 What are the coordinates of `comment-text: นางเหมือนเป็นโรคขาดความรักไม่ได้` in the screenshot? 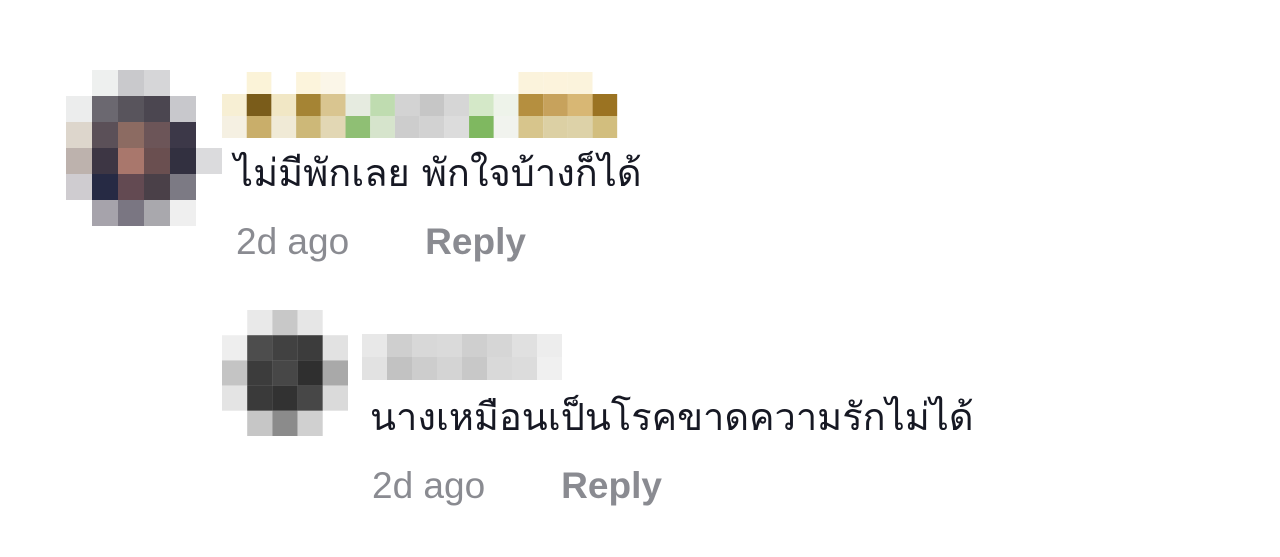 It's located at (672, 417).